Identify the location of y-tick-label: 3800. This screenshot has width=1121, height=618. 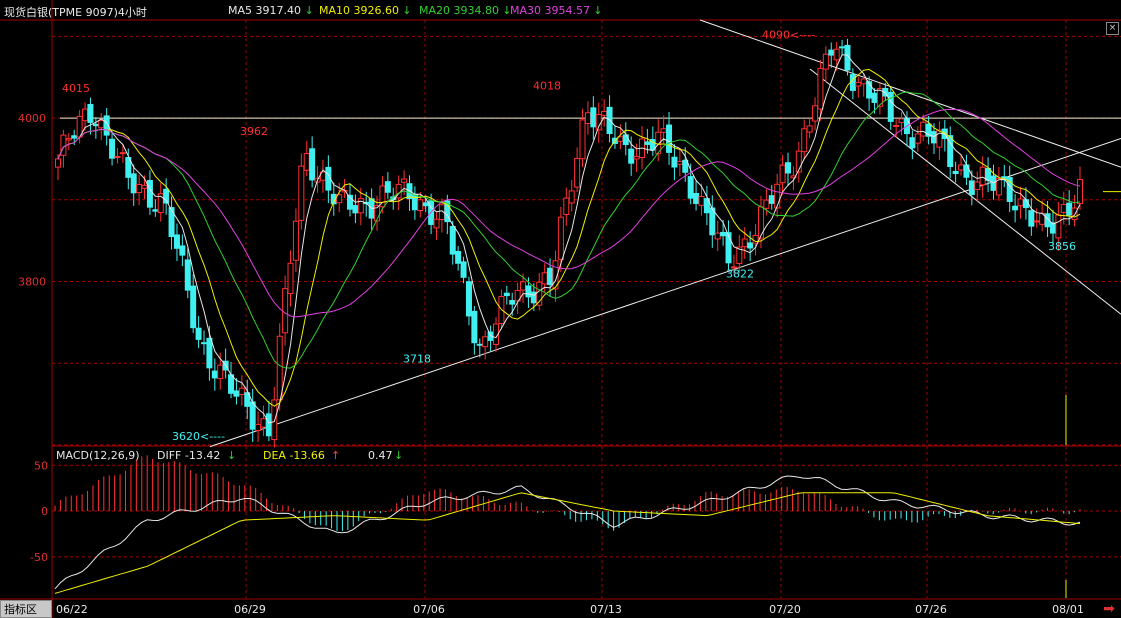
(32, 282).